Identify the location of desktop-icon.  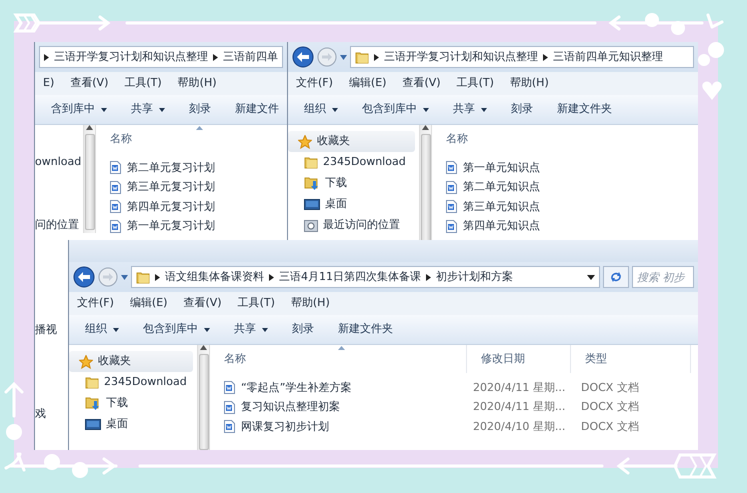
(93, 424).